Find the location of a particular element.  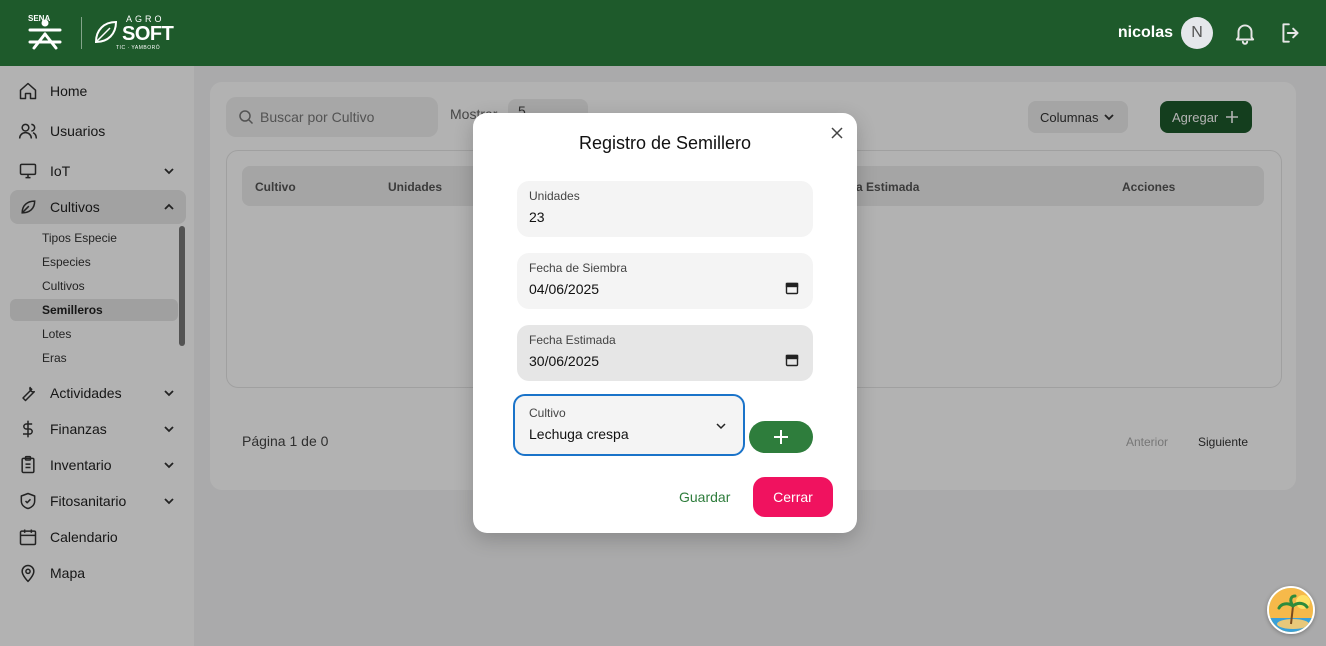

user-name: nicolas is located at coordinates (1145, 32).